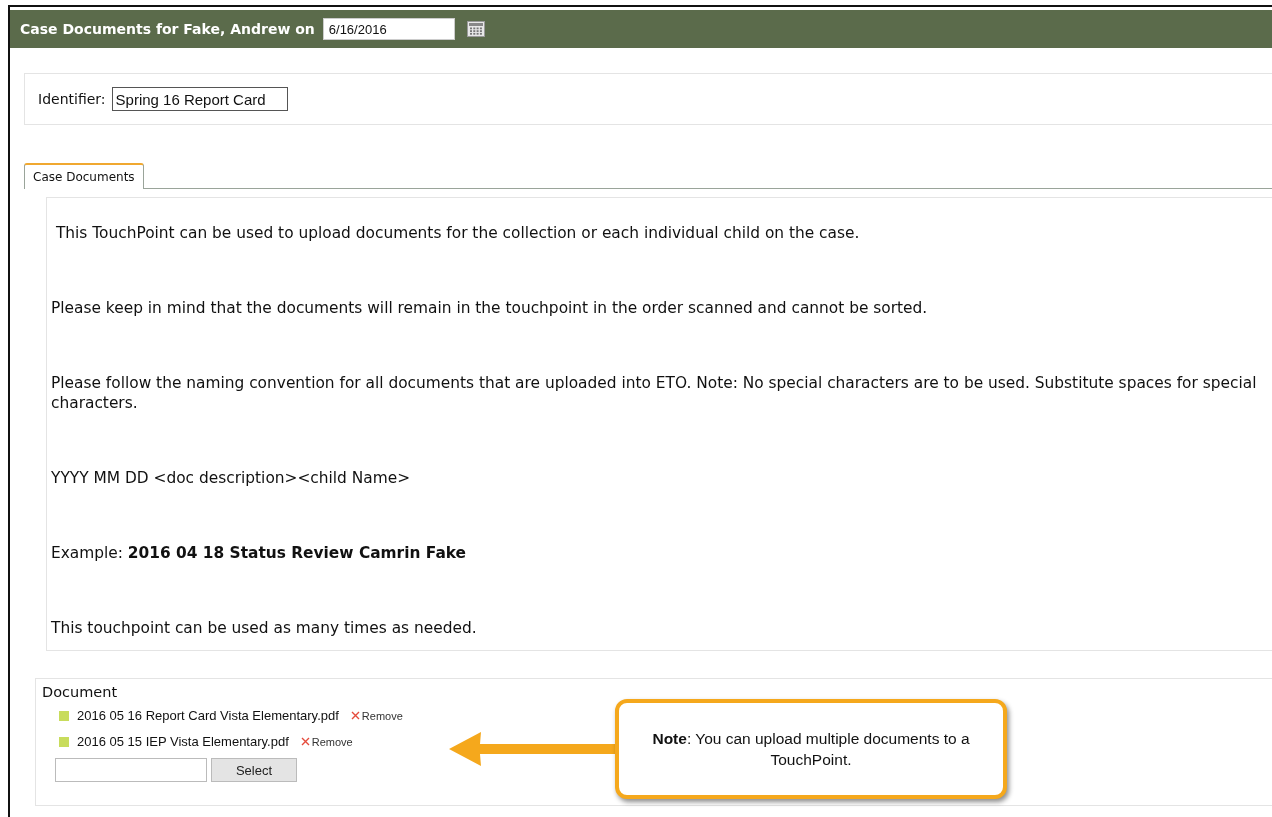  What do you see at coordinates (475, 29) in the screenshot?
I see `calendar-icon` at bounding box center [475, 29].